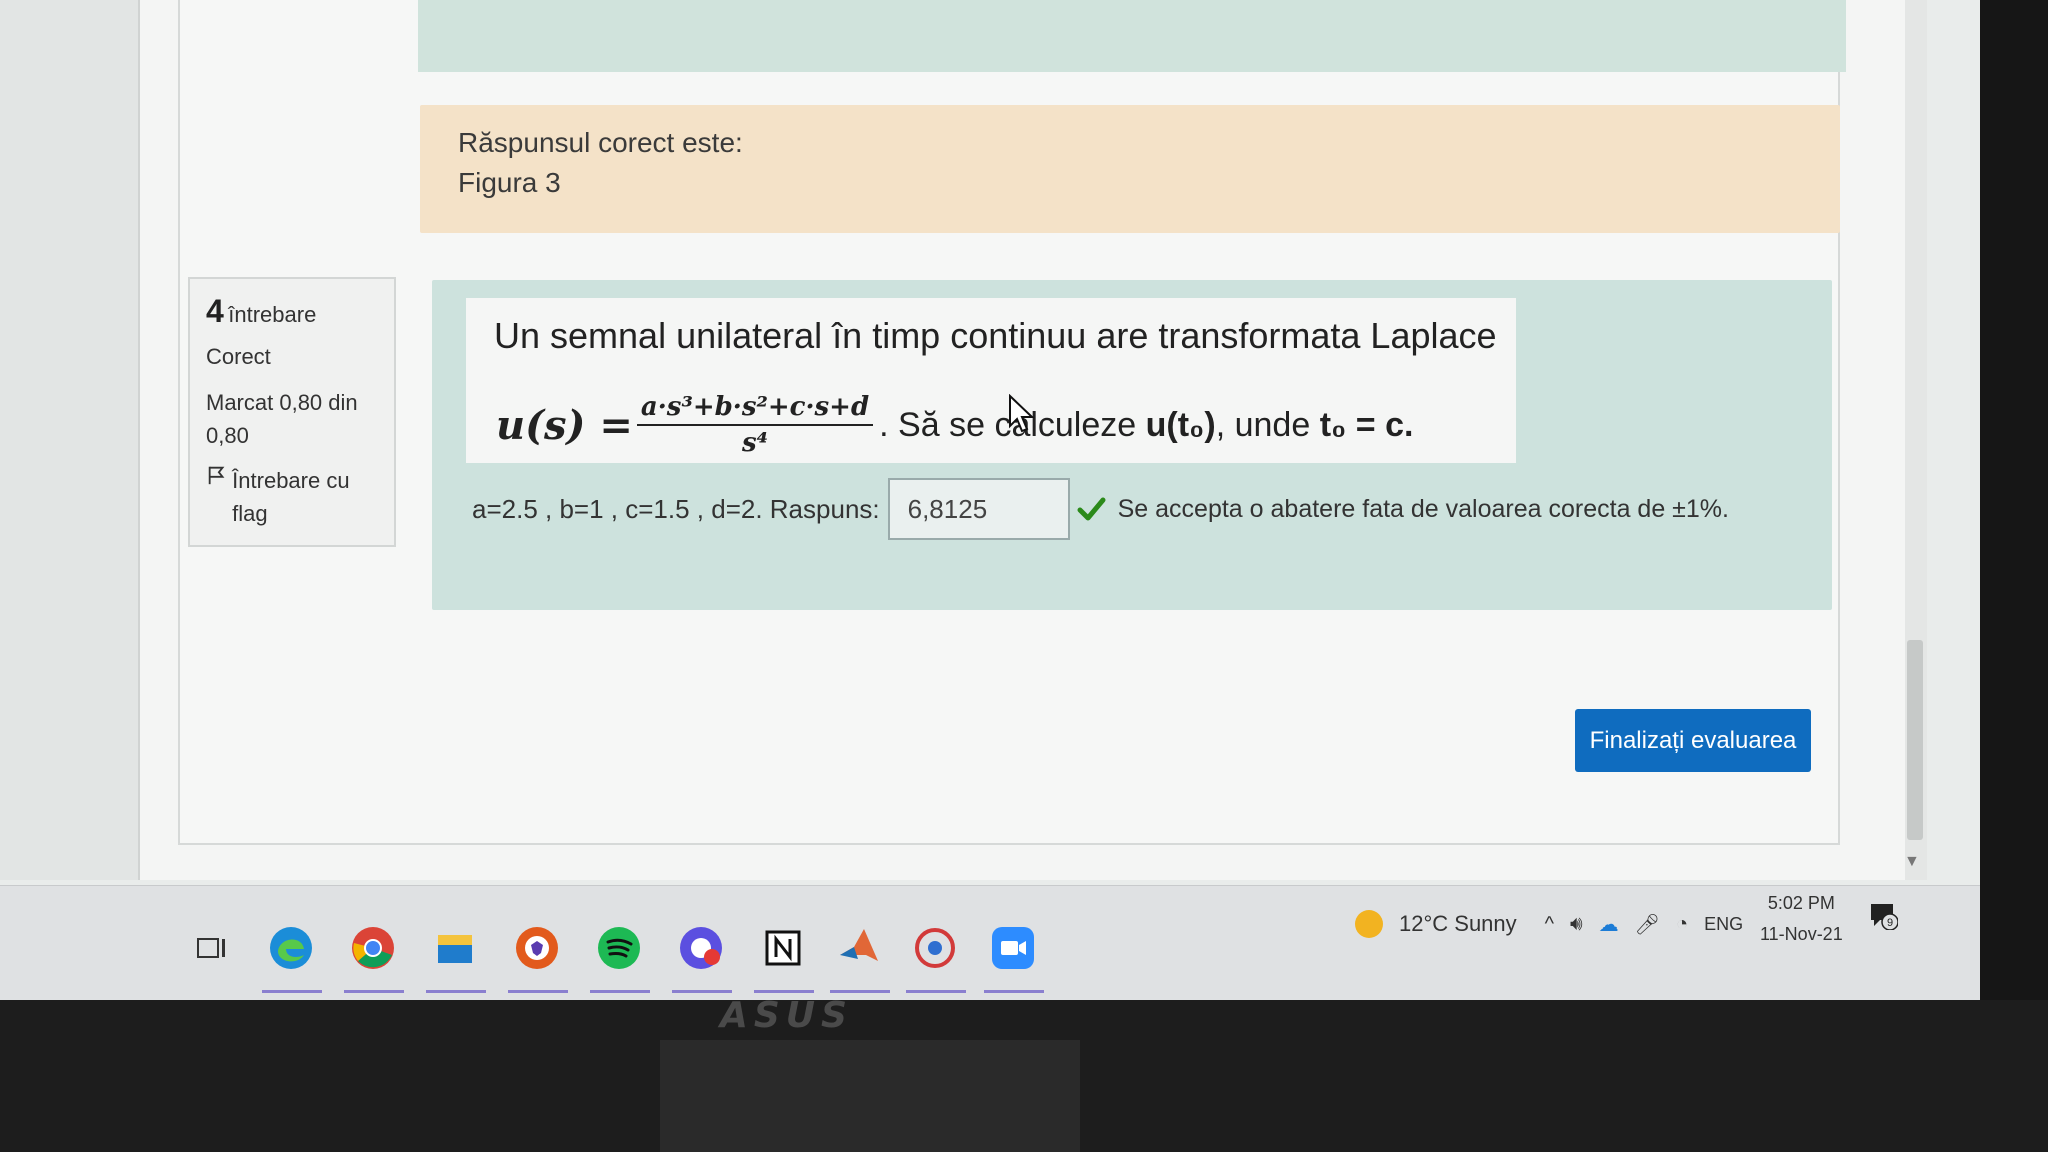 Image resolution: width=2048 pixels, height=1152 pixels. I want to click on volume-icon: 🔊︎, so click(1576, 924).